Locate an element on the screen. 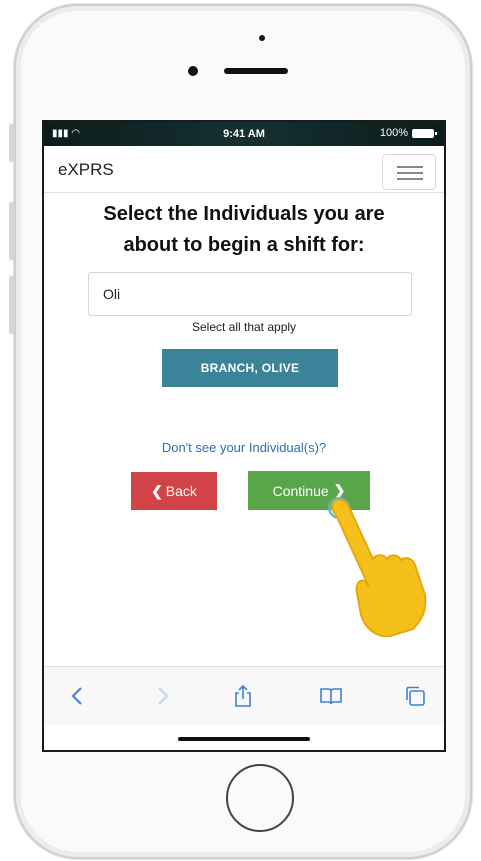  battery-percent: 100% is located at coordinates (393, 133).